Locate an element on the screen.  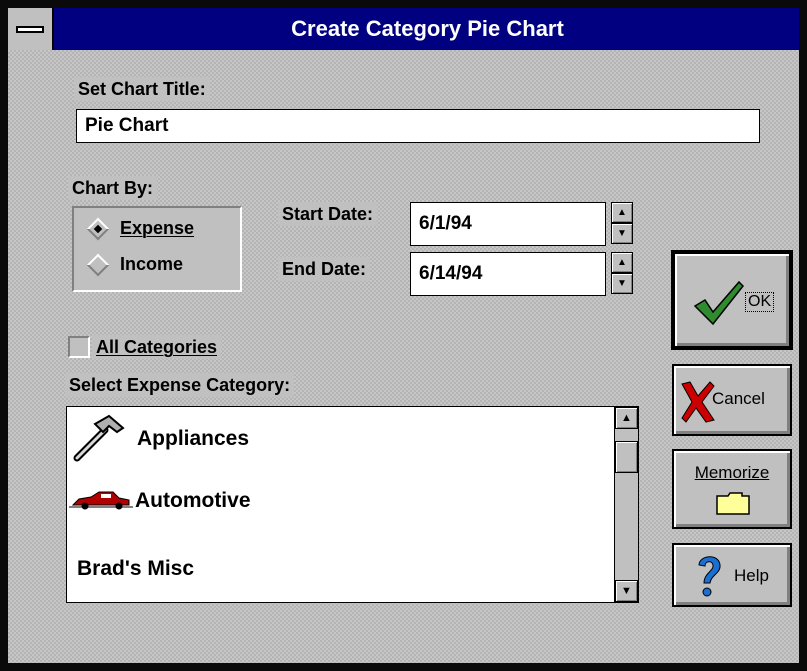
system-menu-icon is located at coordinates (30, 29).